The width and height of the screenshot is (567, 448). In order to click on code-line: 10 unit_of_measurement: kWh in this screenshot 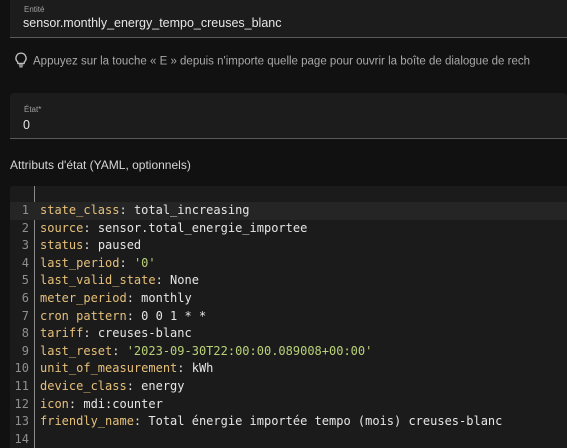, I will do `click(288, 369)`.